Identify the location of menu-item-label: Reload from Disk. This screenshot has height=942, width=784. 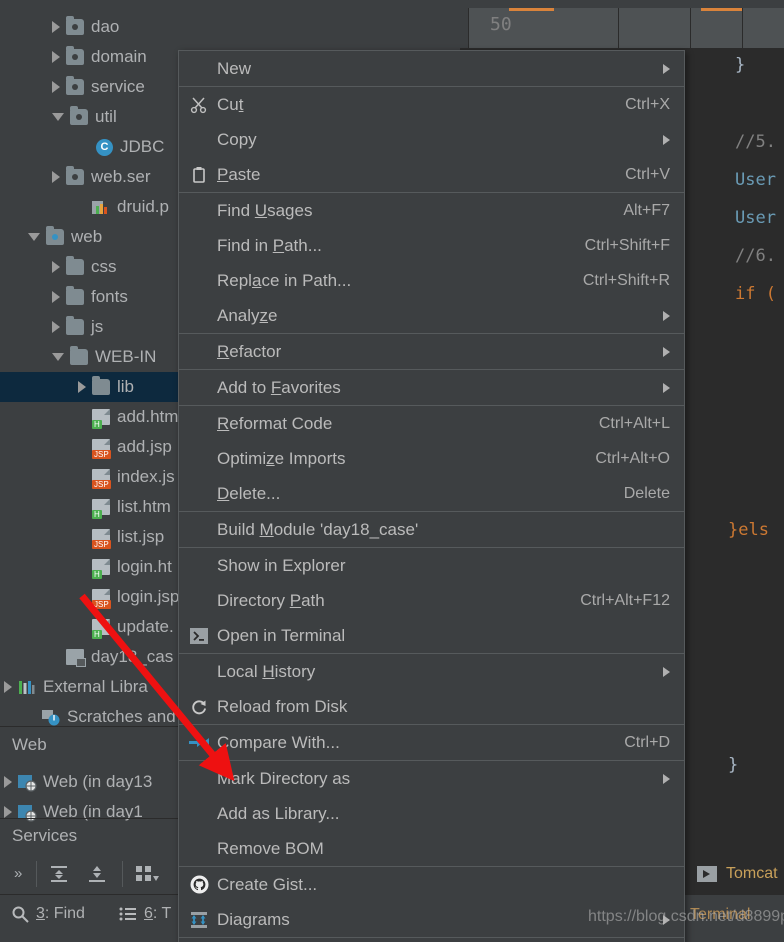
(282, 706).